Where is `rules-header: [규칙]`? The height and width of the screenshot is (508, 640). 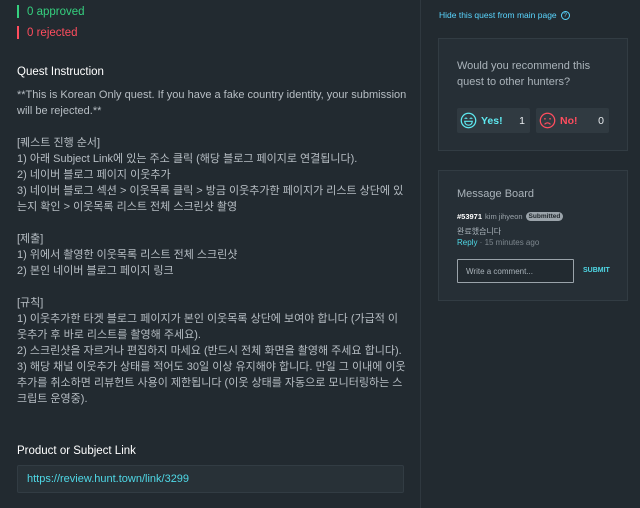
rules-header: [규칙] is located at coordinates (30, 303).